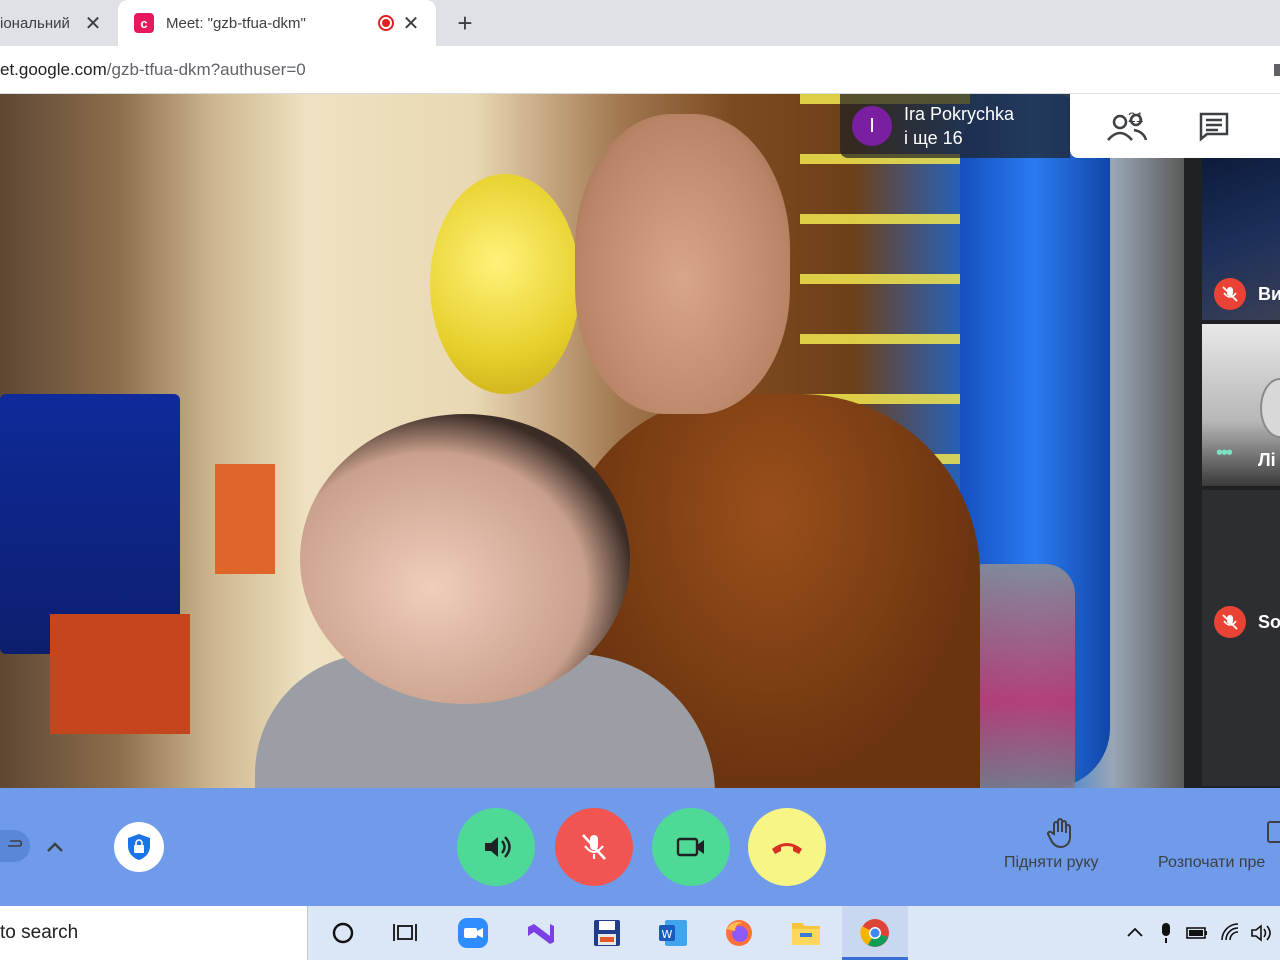 The image size is (1280, 960). I want to click on phone-hangup-icon, so click(787, 848).